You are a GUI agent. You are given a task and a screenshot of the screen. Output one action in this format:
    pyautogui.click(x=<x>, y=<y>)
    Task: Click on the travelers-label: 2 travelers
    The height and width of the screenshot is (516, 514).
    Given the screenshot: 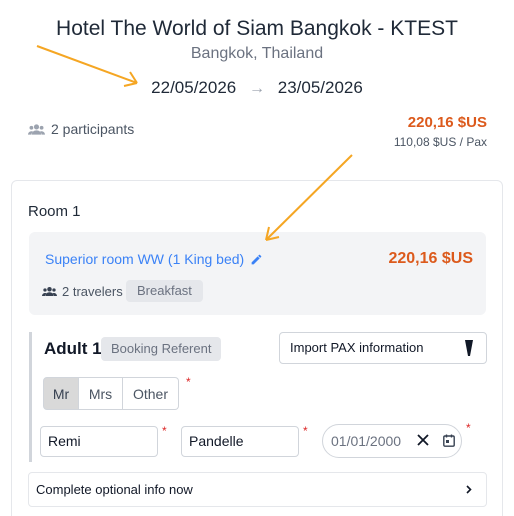 What is the action you would take?
    pyautogui.click(x=92, y=291)
    